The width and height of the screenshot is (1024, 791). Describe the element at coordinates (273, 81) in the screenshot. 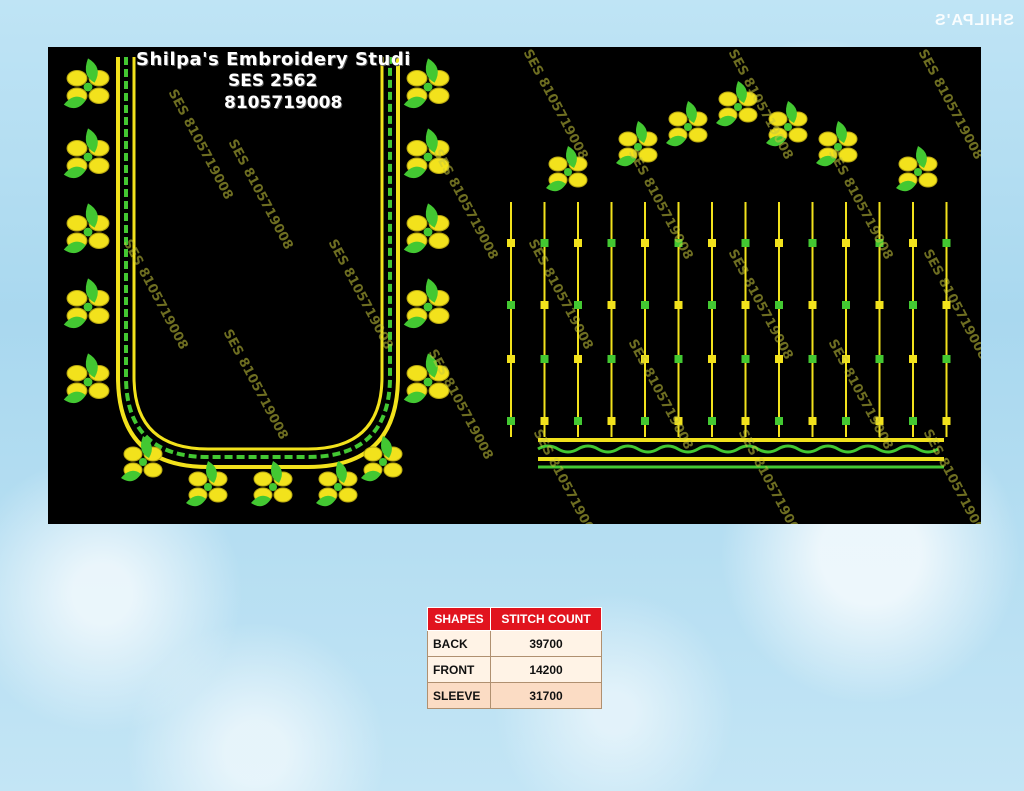

I see `design-code: SES 2562` at that location.